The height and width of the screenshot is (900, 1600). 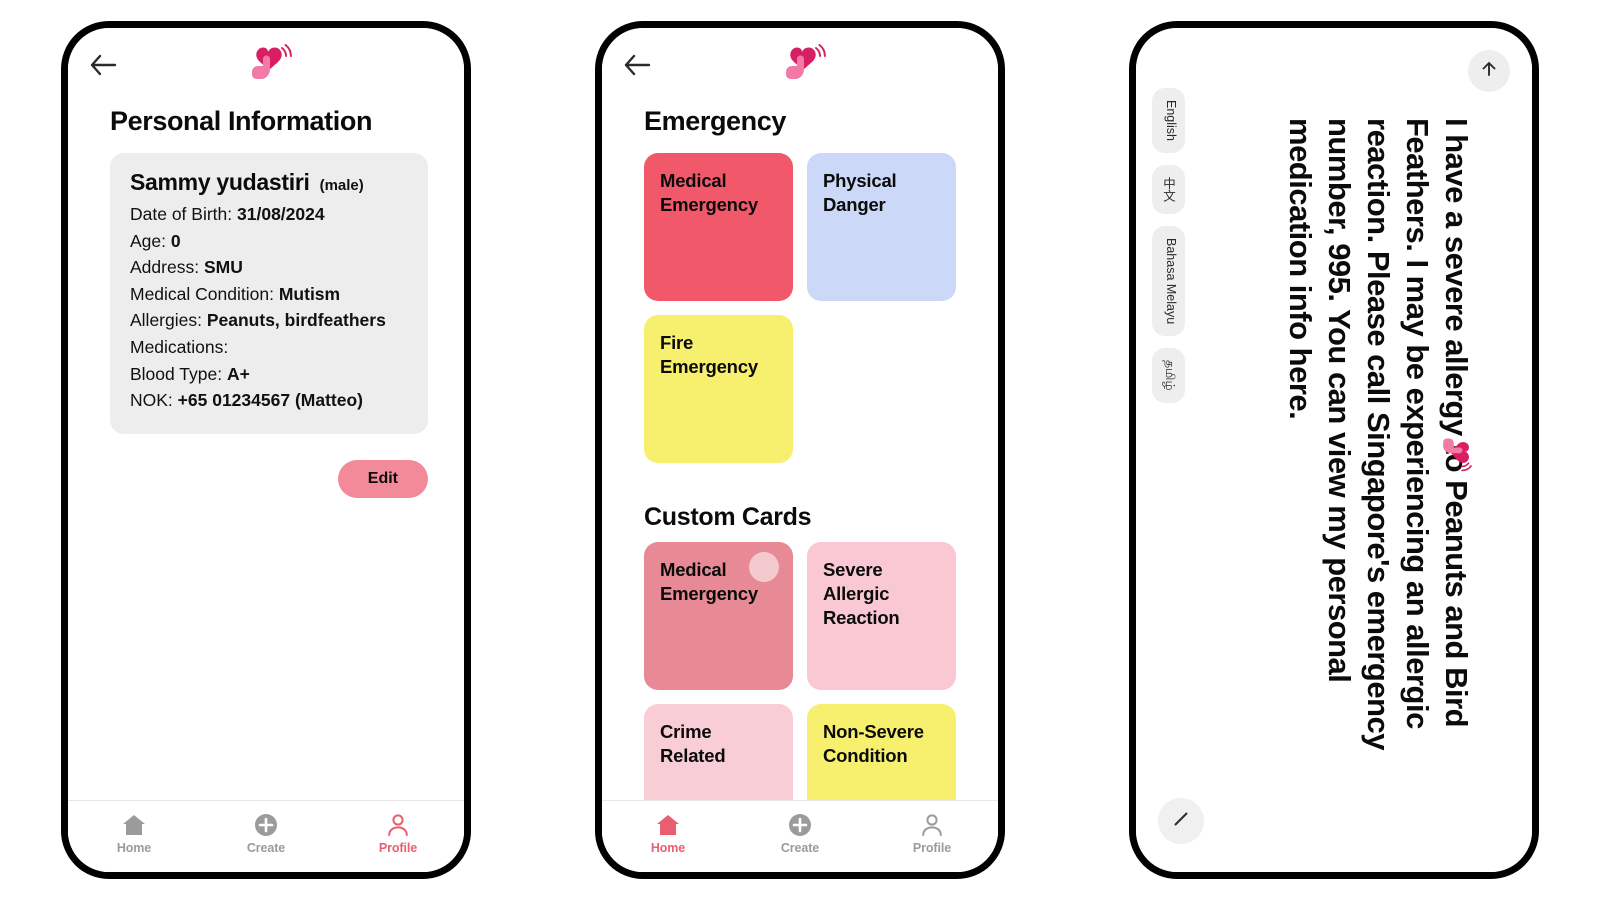 What do you see at coordinates (269, 347) in the screenshot?
I see `field-medications: Medications:` at bounding box center [269, 347].